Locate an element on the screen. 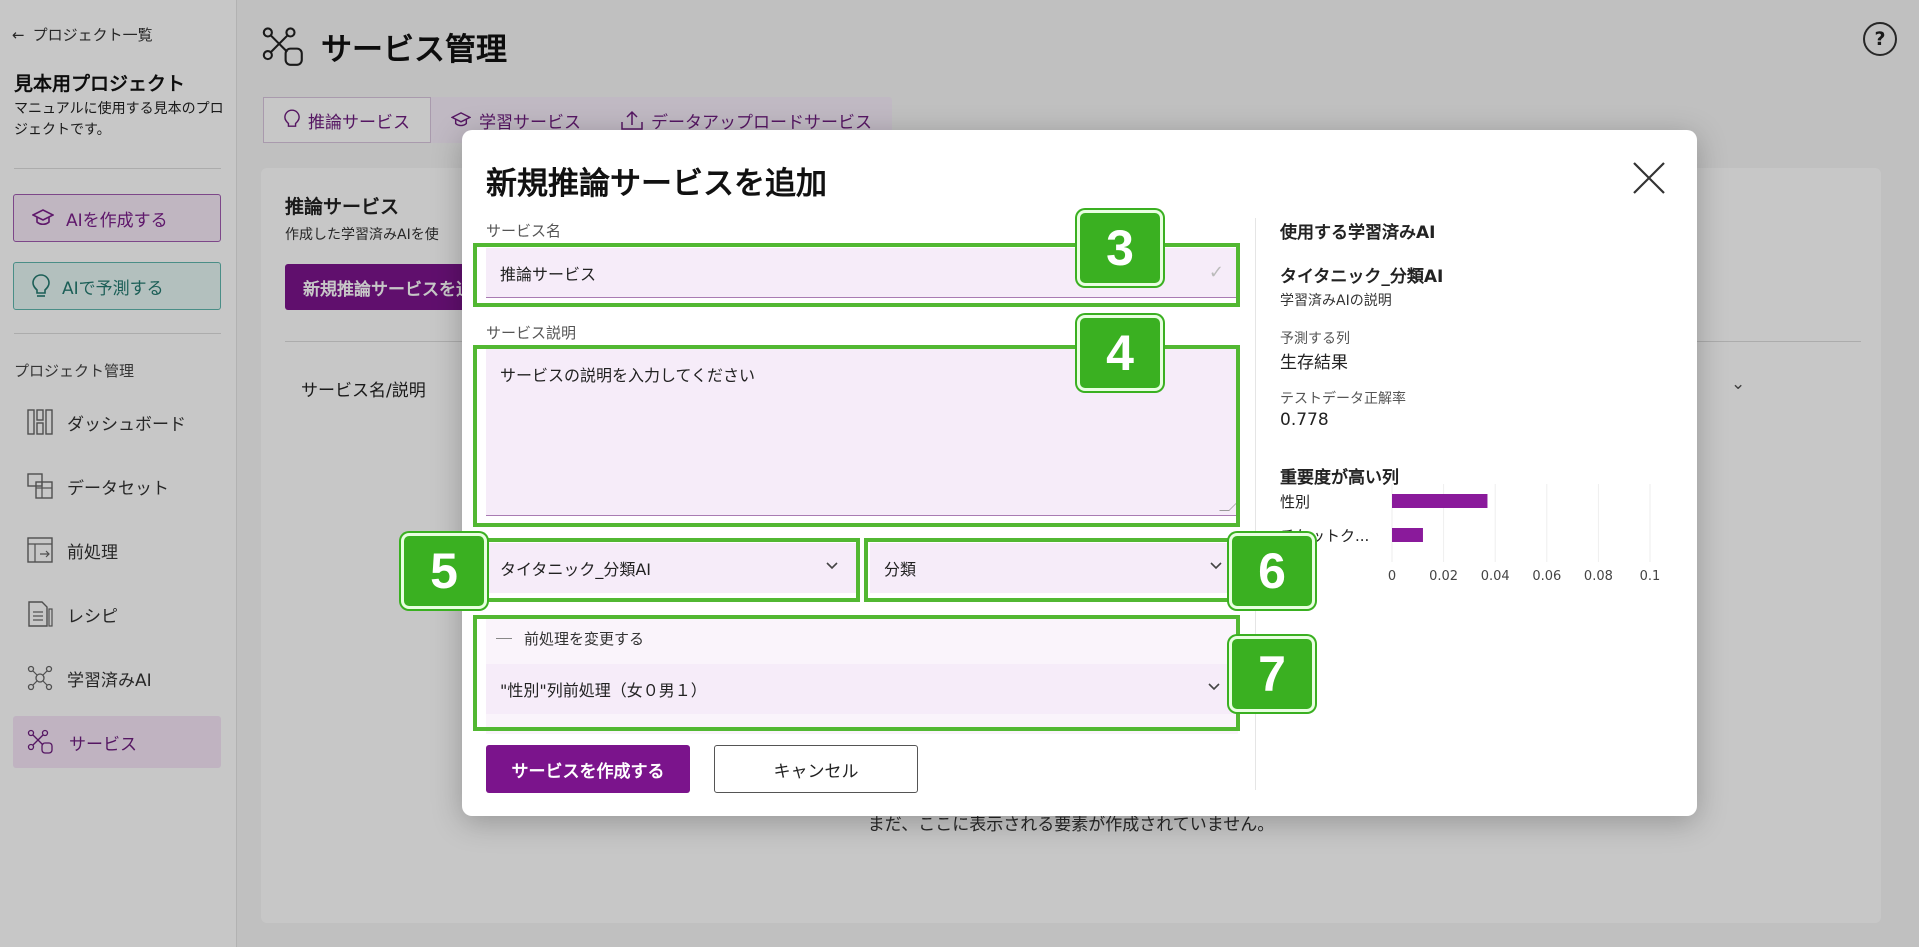  step-badge: 5 is located at coordinates (444, 571).